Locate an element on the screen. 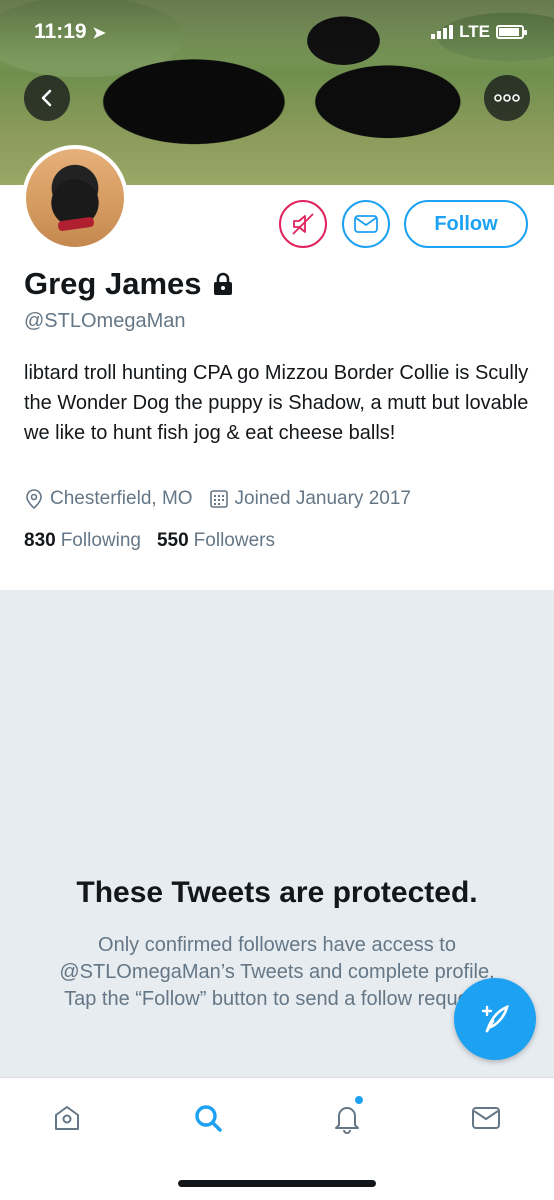  status-indicators: LTE is located at coordinates (479, 32).